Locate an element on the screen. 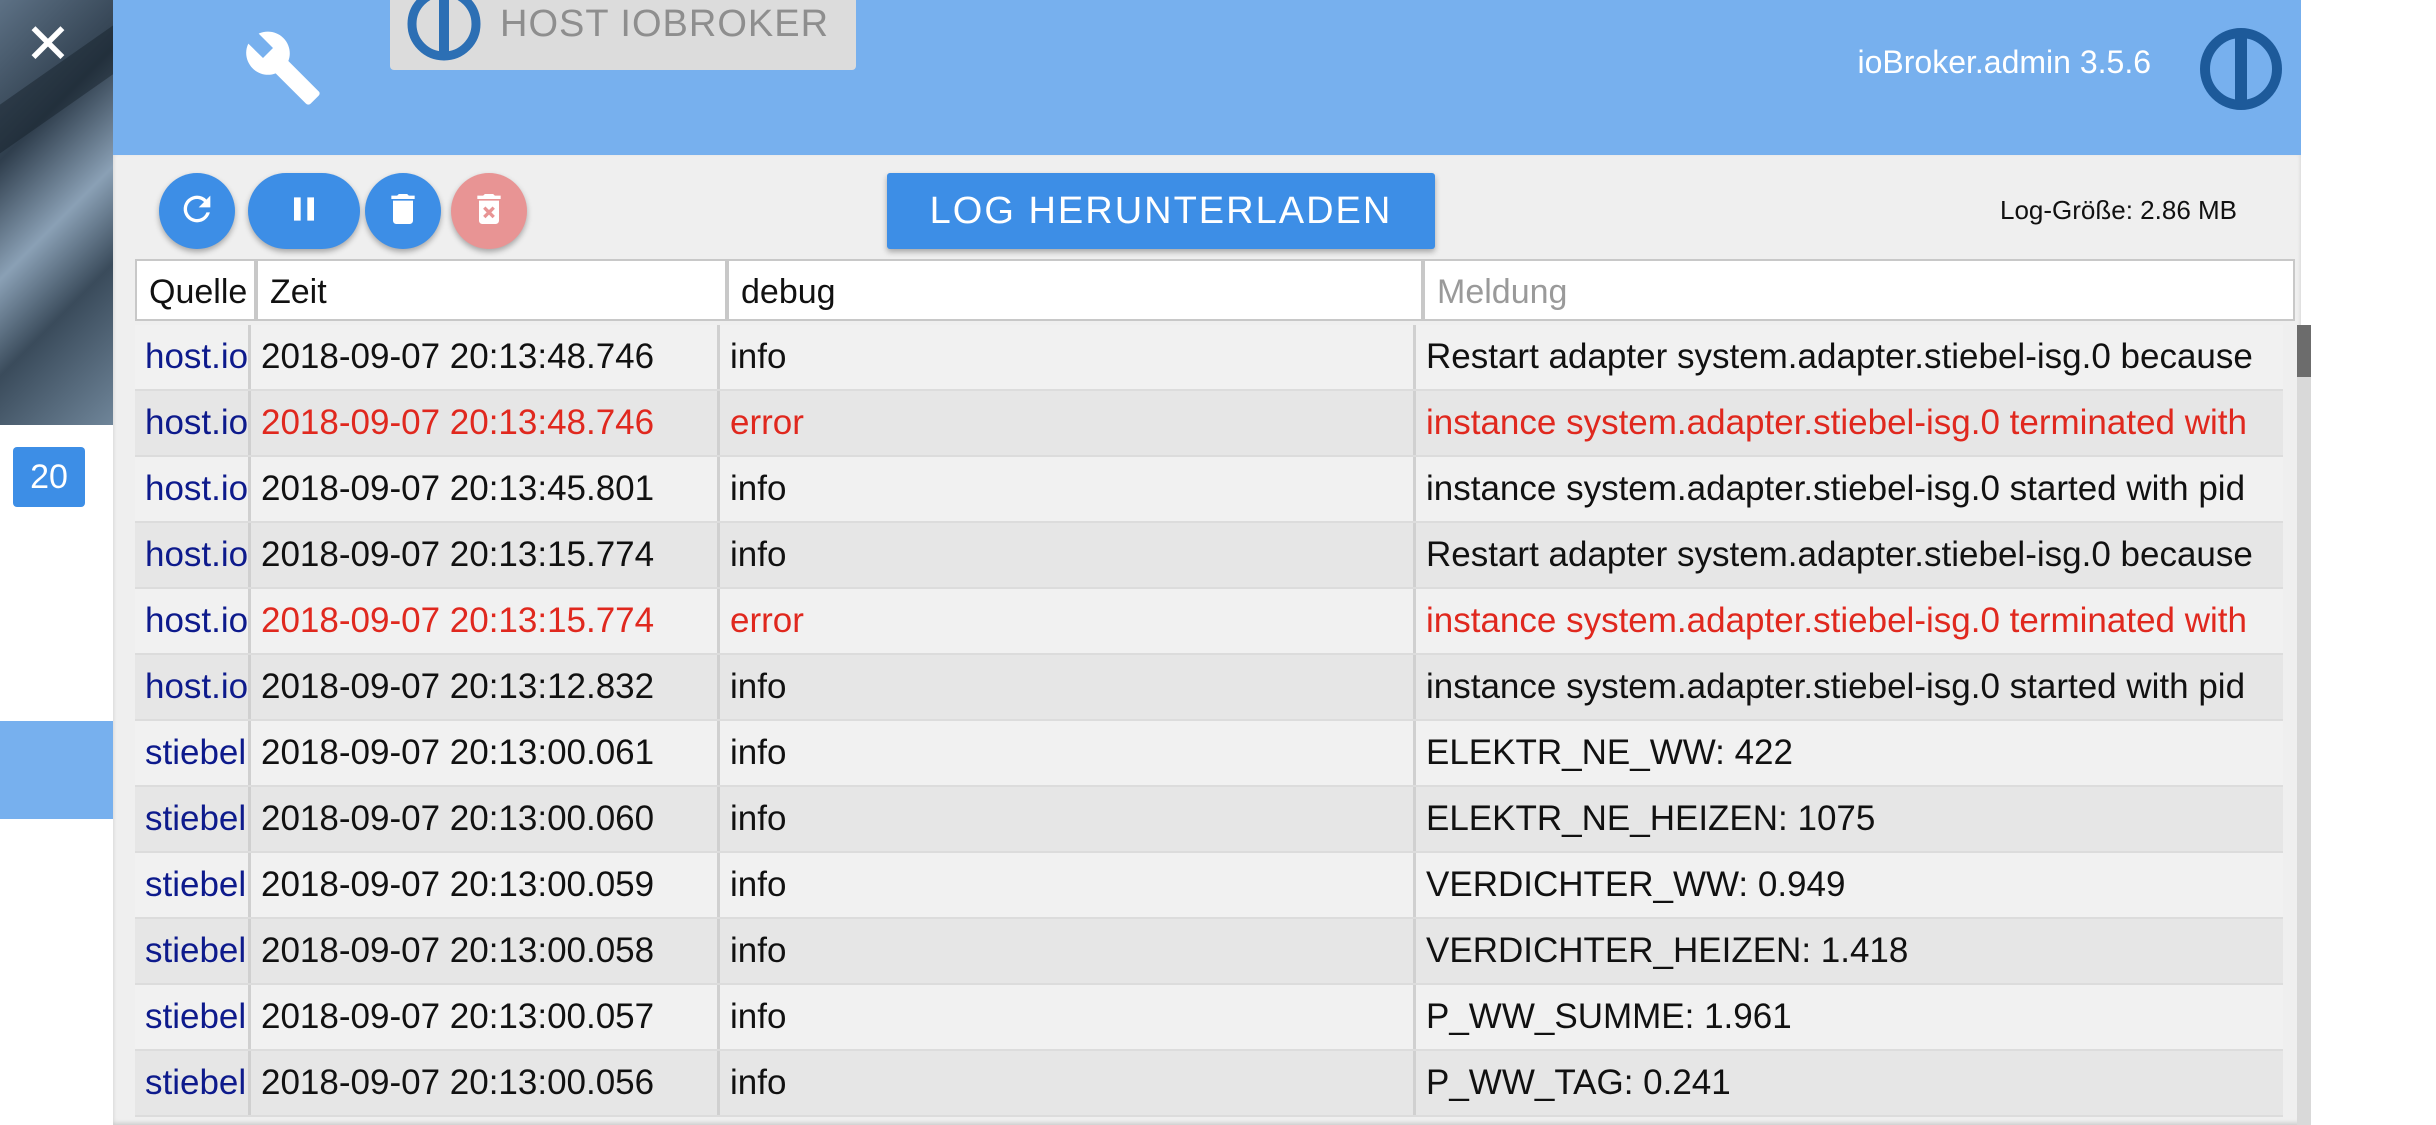 This screenshot has height=1125, width=2436. scrollbar-track is located at coordinates (2304, 725).